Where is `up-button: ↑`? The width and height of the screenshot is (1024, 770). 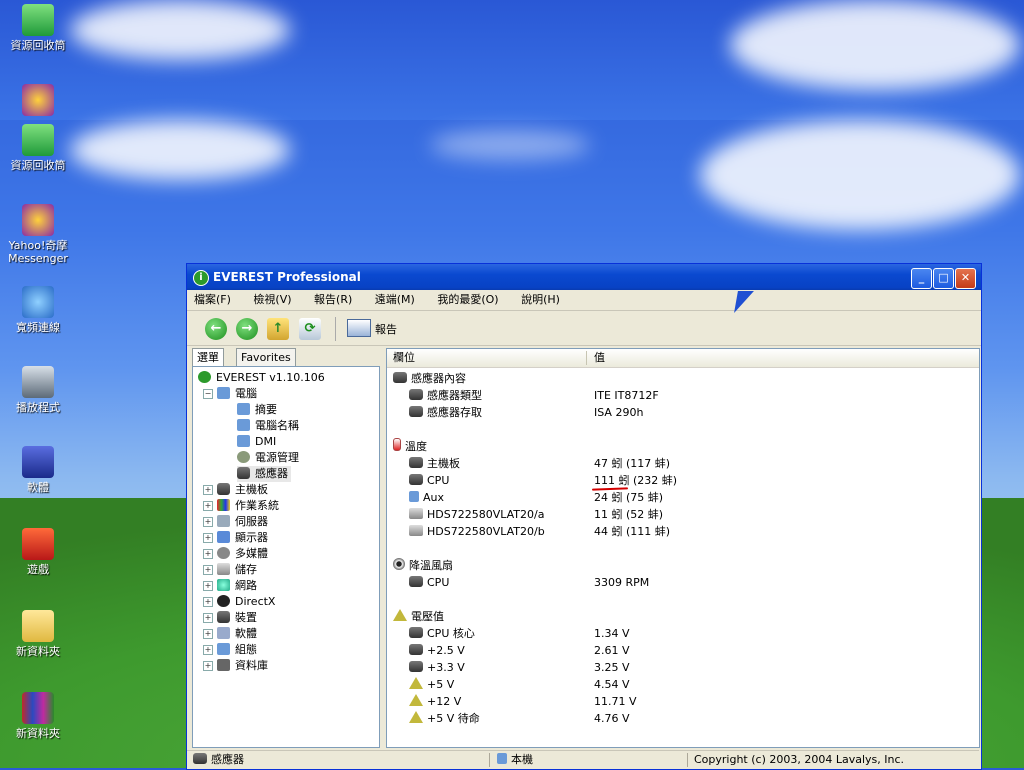
up-button: ↑ is located at coordinates (278, 329).